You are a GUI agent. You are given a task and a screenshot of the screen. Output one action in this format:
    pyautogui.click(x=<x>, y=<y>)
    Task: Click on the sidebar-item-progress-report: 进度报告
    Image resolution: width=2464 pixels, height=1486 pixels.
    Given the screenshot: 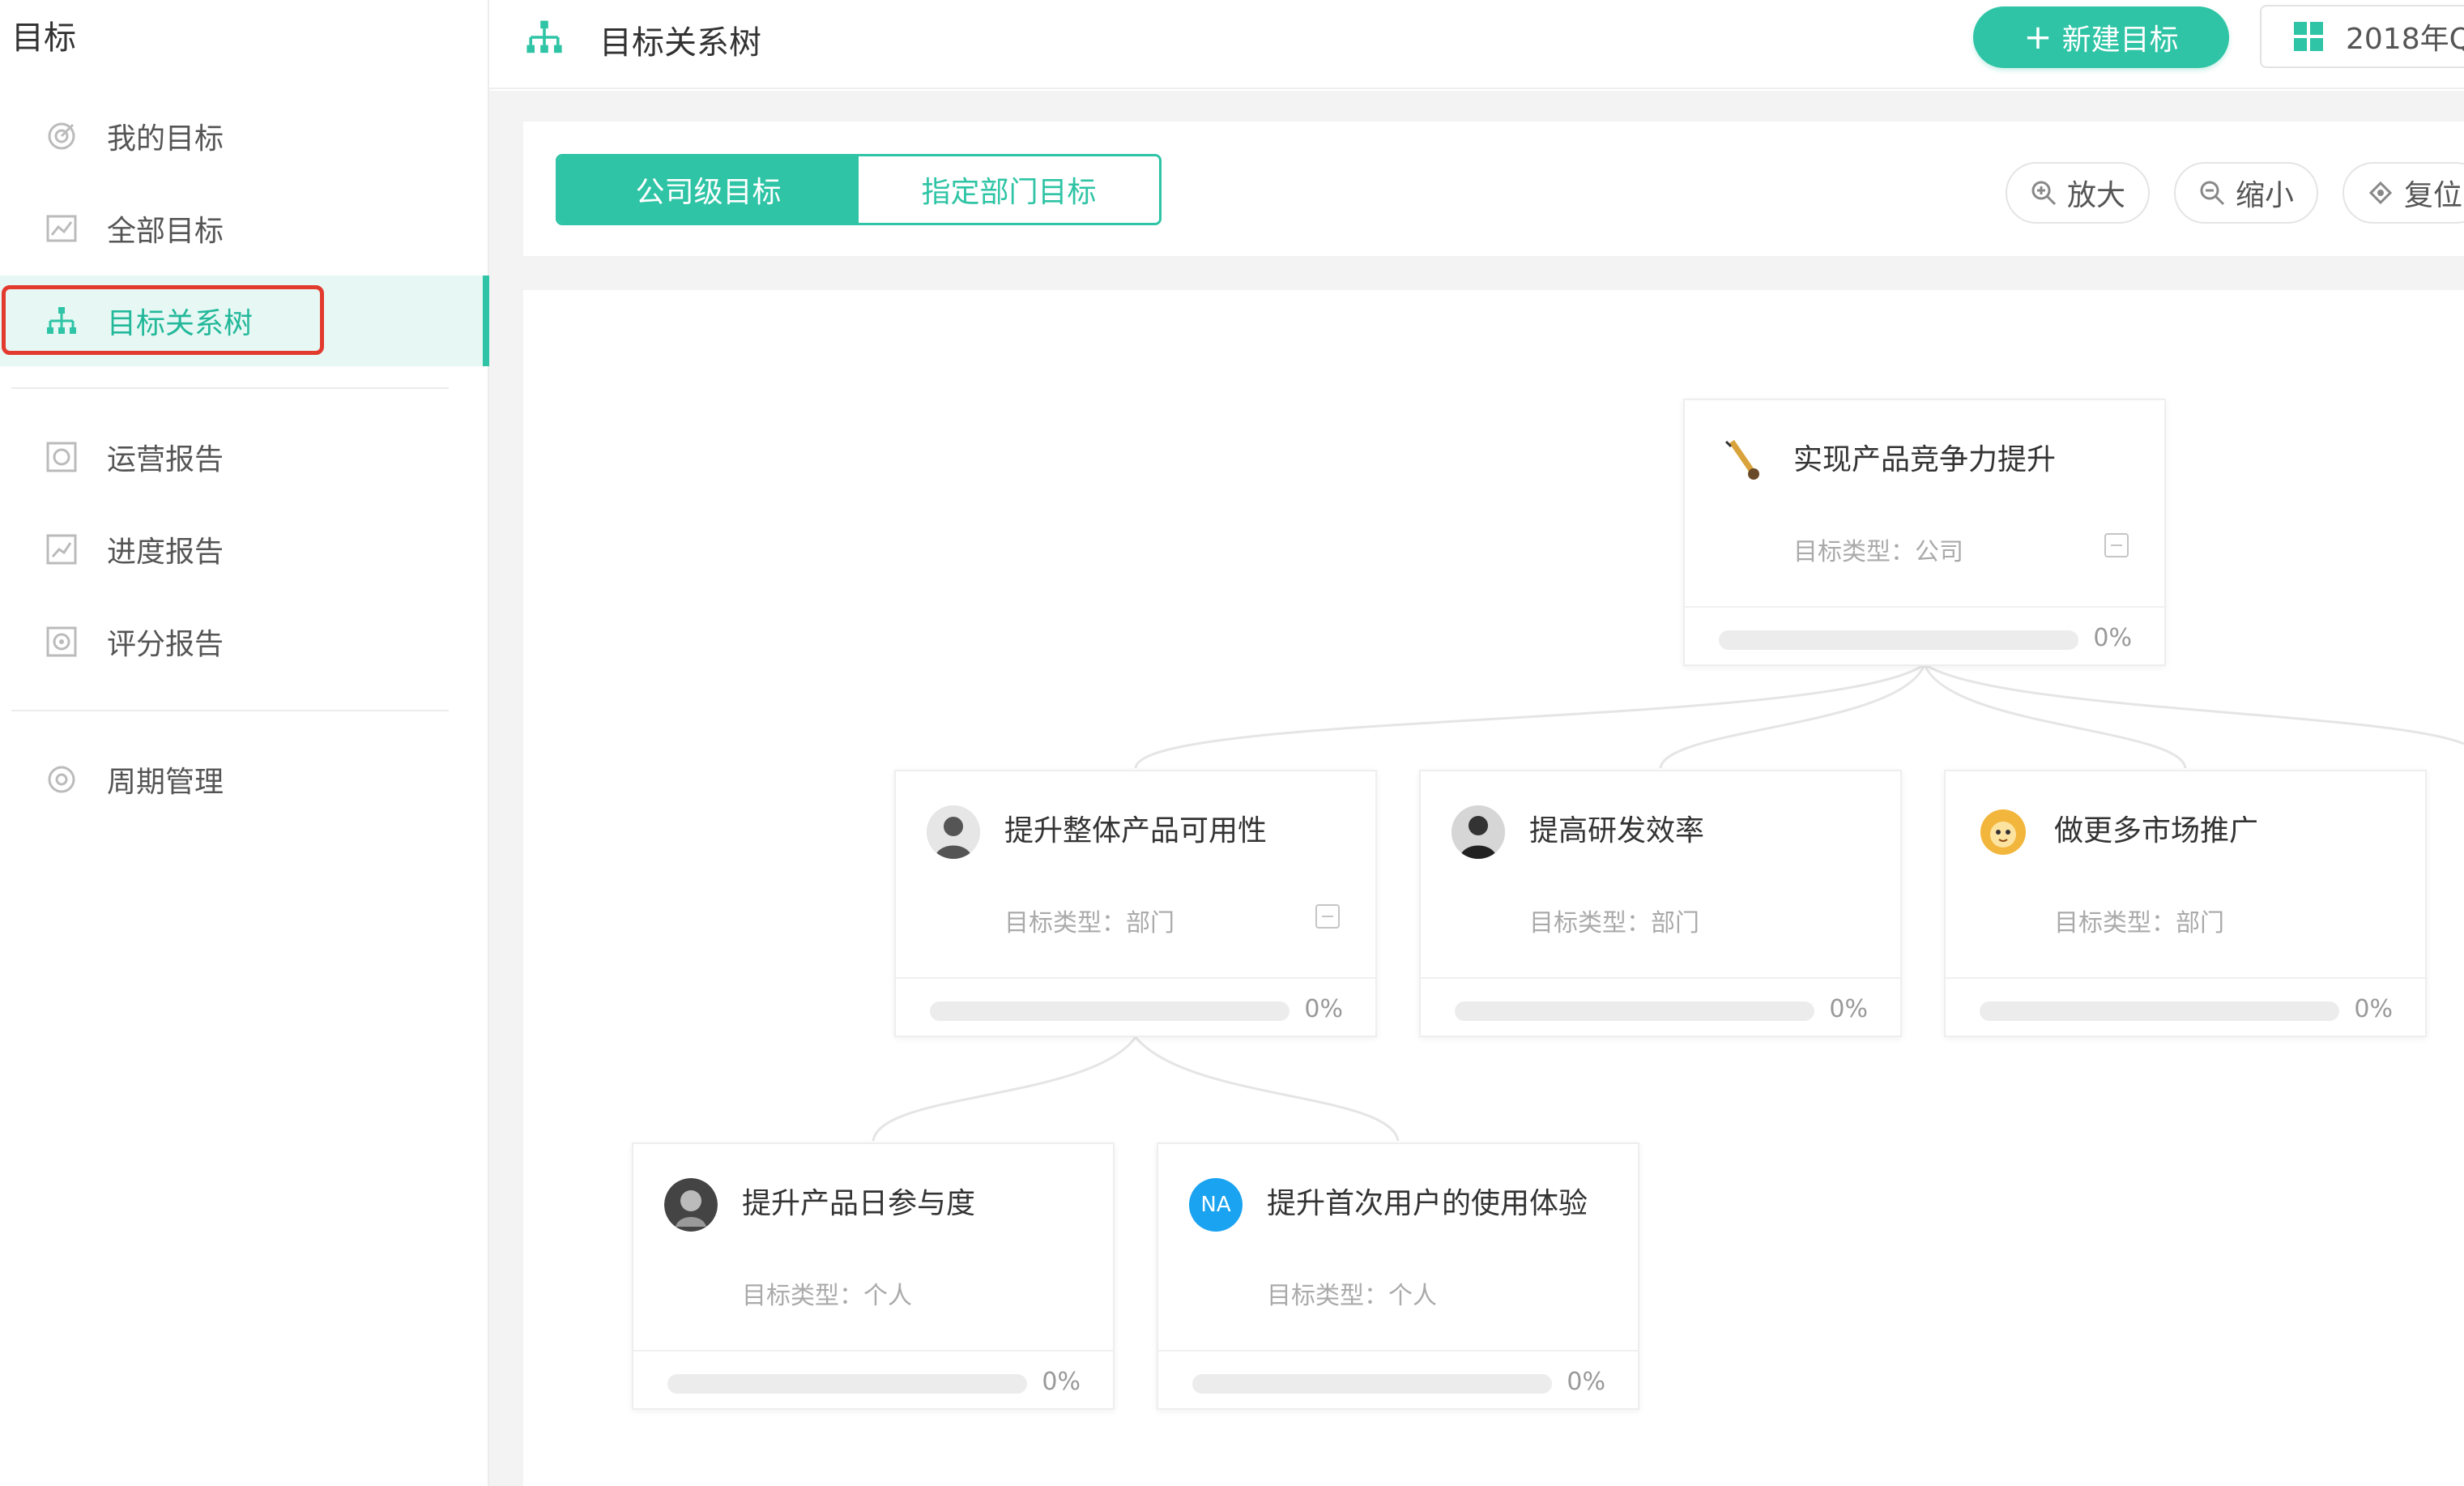 What is the action you would take?
    pyautogui.click(x=244, y=549)
    